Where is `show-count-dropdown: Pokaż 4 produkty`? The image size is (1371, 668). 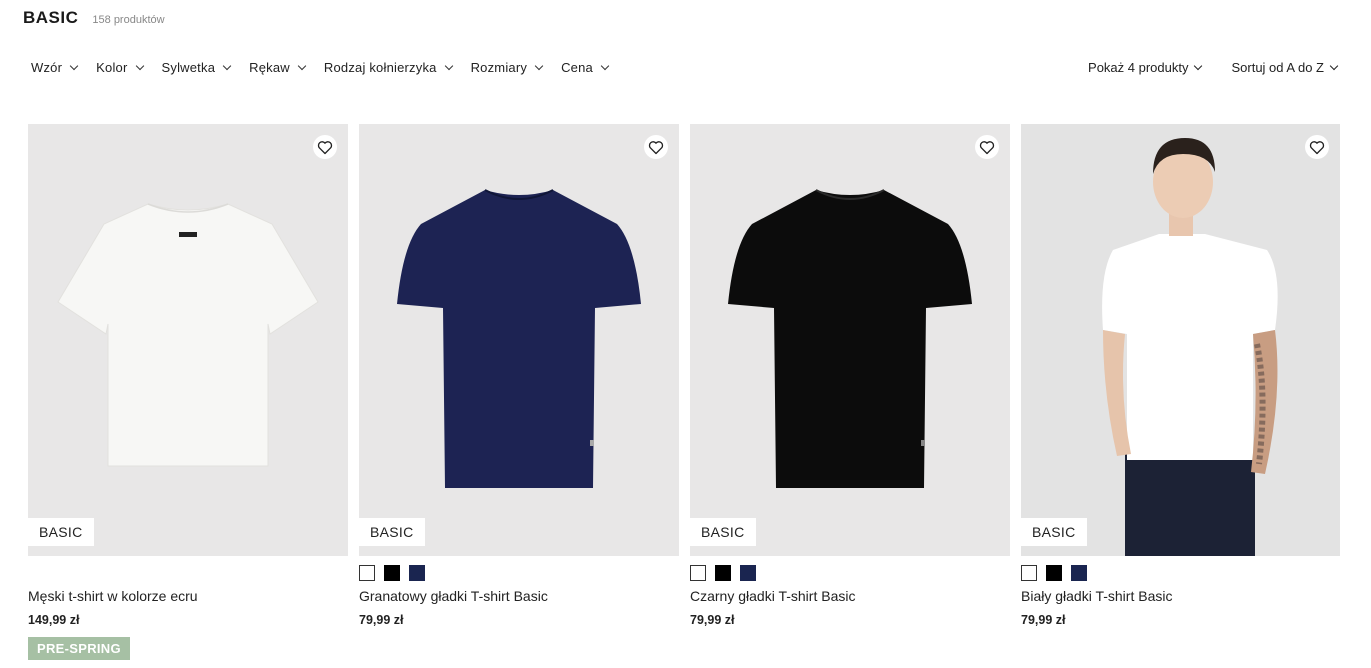
show-count-dropdown: Pokaż 4 produkty is located at coordinates (1145, 67).